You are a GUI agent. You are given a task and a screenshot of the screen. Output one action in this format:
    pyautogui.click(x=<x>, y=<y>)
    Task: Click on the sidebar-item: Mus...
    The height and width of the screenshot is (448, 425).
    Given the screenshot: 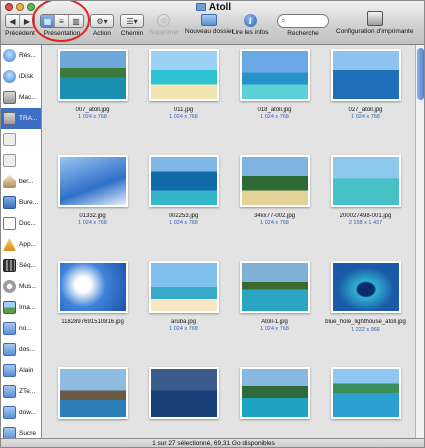 What is the action you would take?
    pyautogui.click(x=21, y=286)
    